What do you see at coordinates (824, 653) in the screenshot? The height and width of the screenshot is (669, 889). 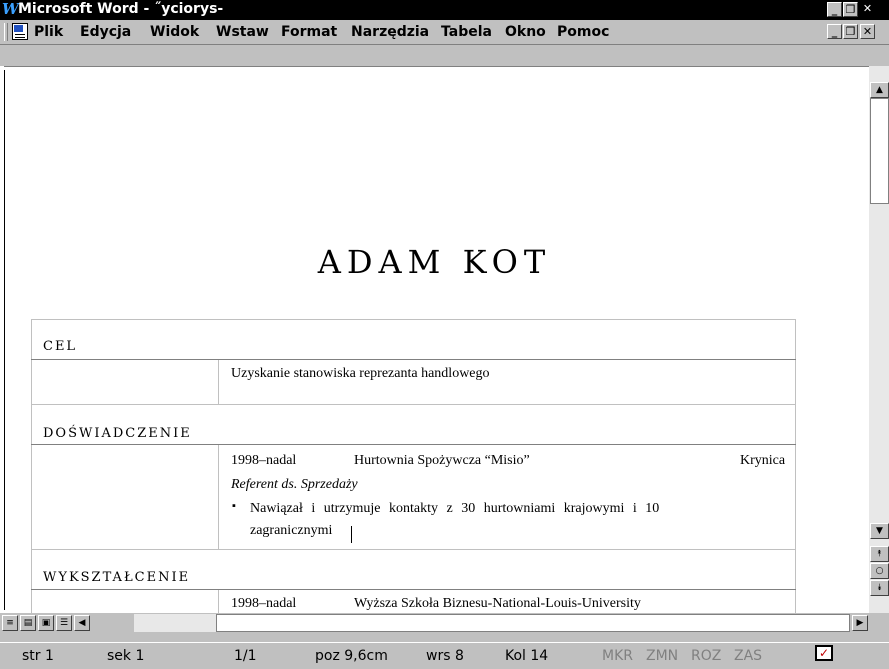 I see `spelling-check-icon: ✓` at bounding box center [824, 653].